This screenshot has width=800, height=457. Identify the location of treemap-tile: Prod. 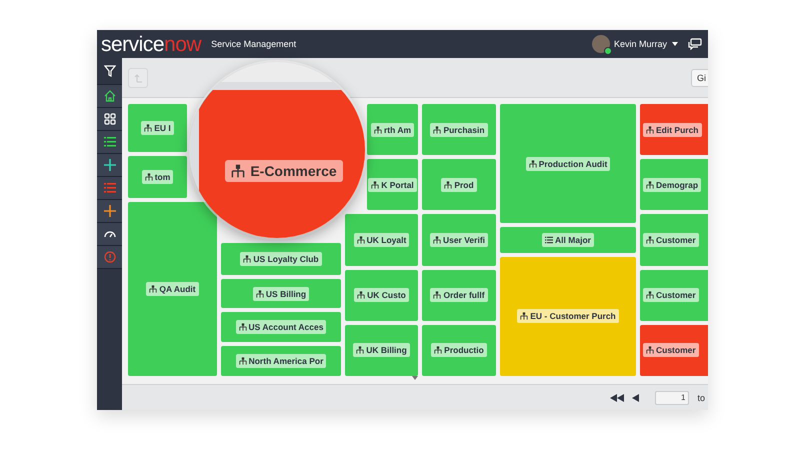
(459, 184).